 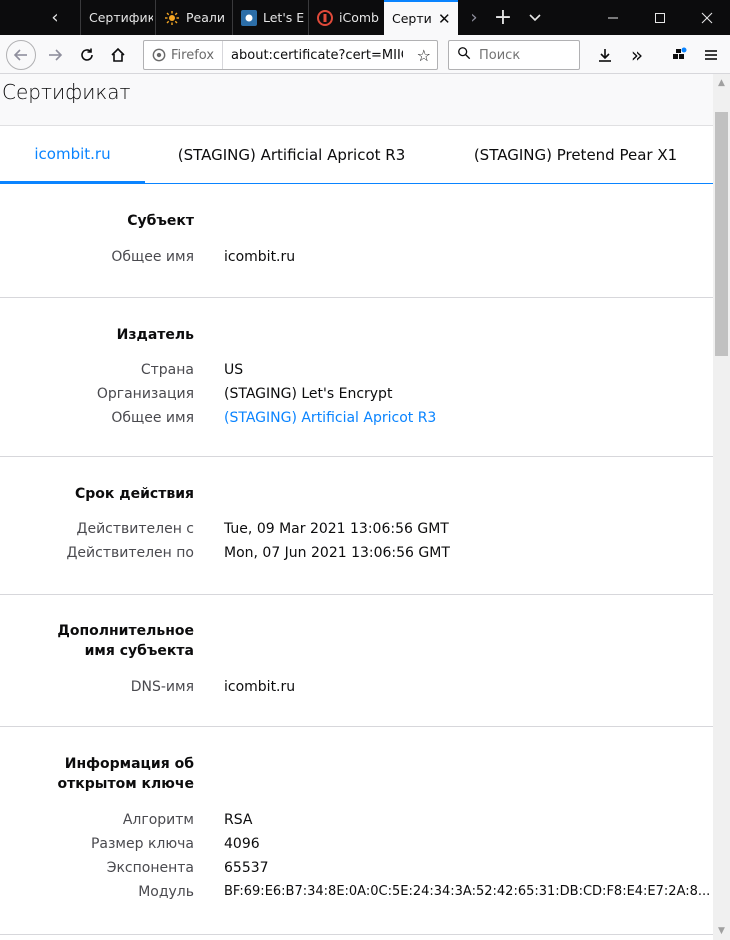 What do you see at coordinates (125, 631) in the screenshot?
I see `section-title-line: Дополнительное` at bounding box center [125, 631].